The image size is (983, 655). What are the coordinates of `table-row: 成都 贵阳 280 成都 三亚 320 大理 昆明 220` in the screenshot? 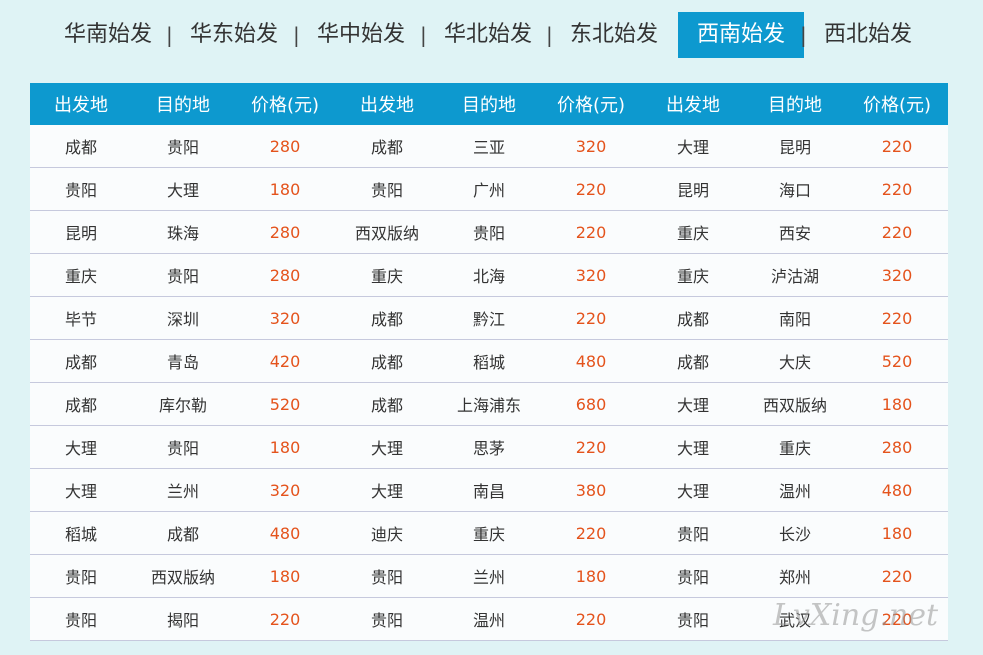 It's located at (489, 146).